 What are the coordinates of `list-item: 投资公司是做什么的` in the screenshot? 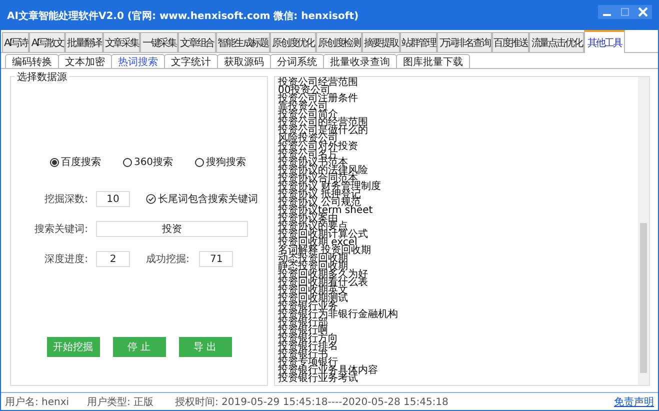 It's located at (456, 131).